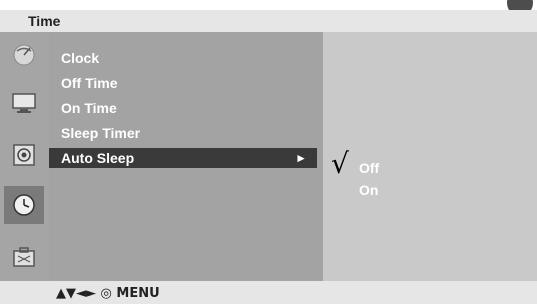 This screenshot has width=537, height=304. What do you see at coordinates (268, 292) in the screenshot?
I see `nav-hint-bar: ▲▼◄► ◎ MENU` at bounding box center [268, 292].